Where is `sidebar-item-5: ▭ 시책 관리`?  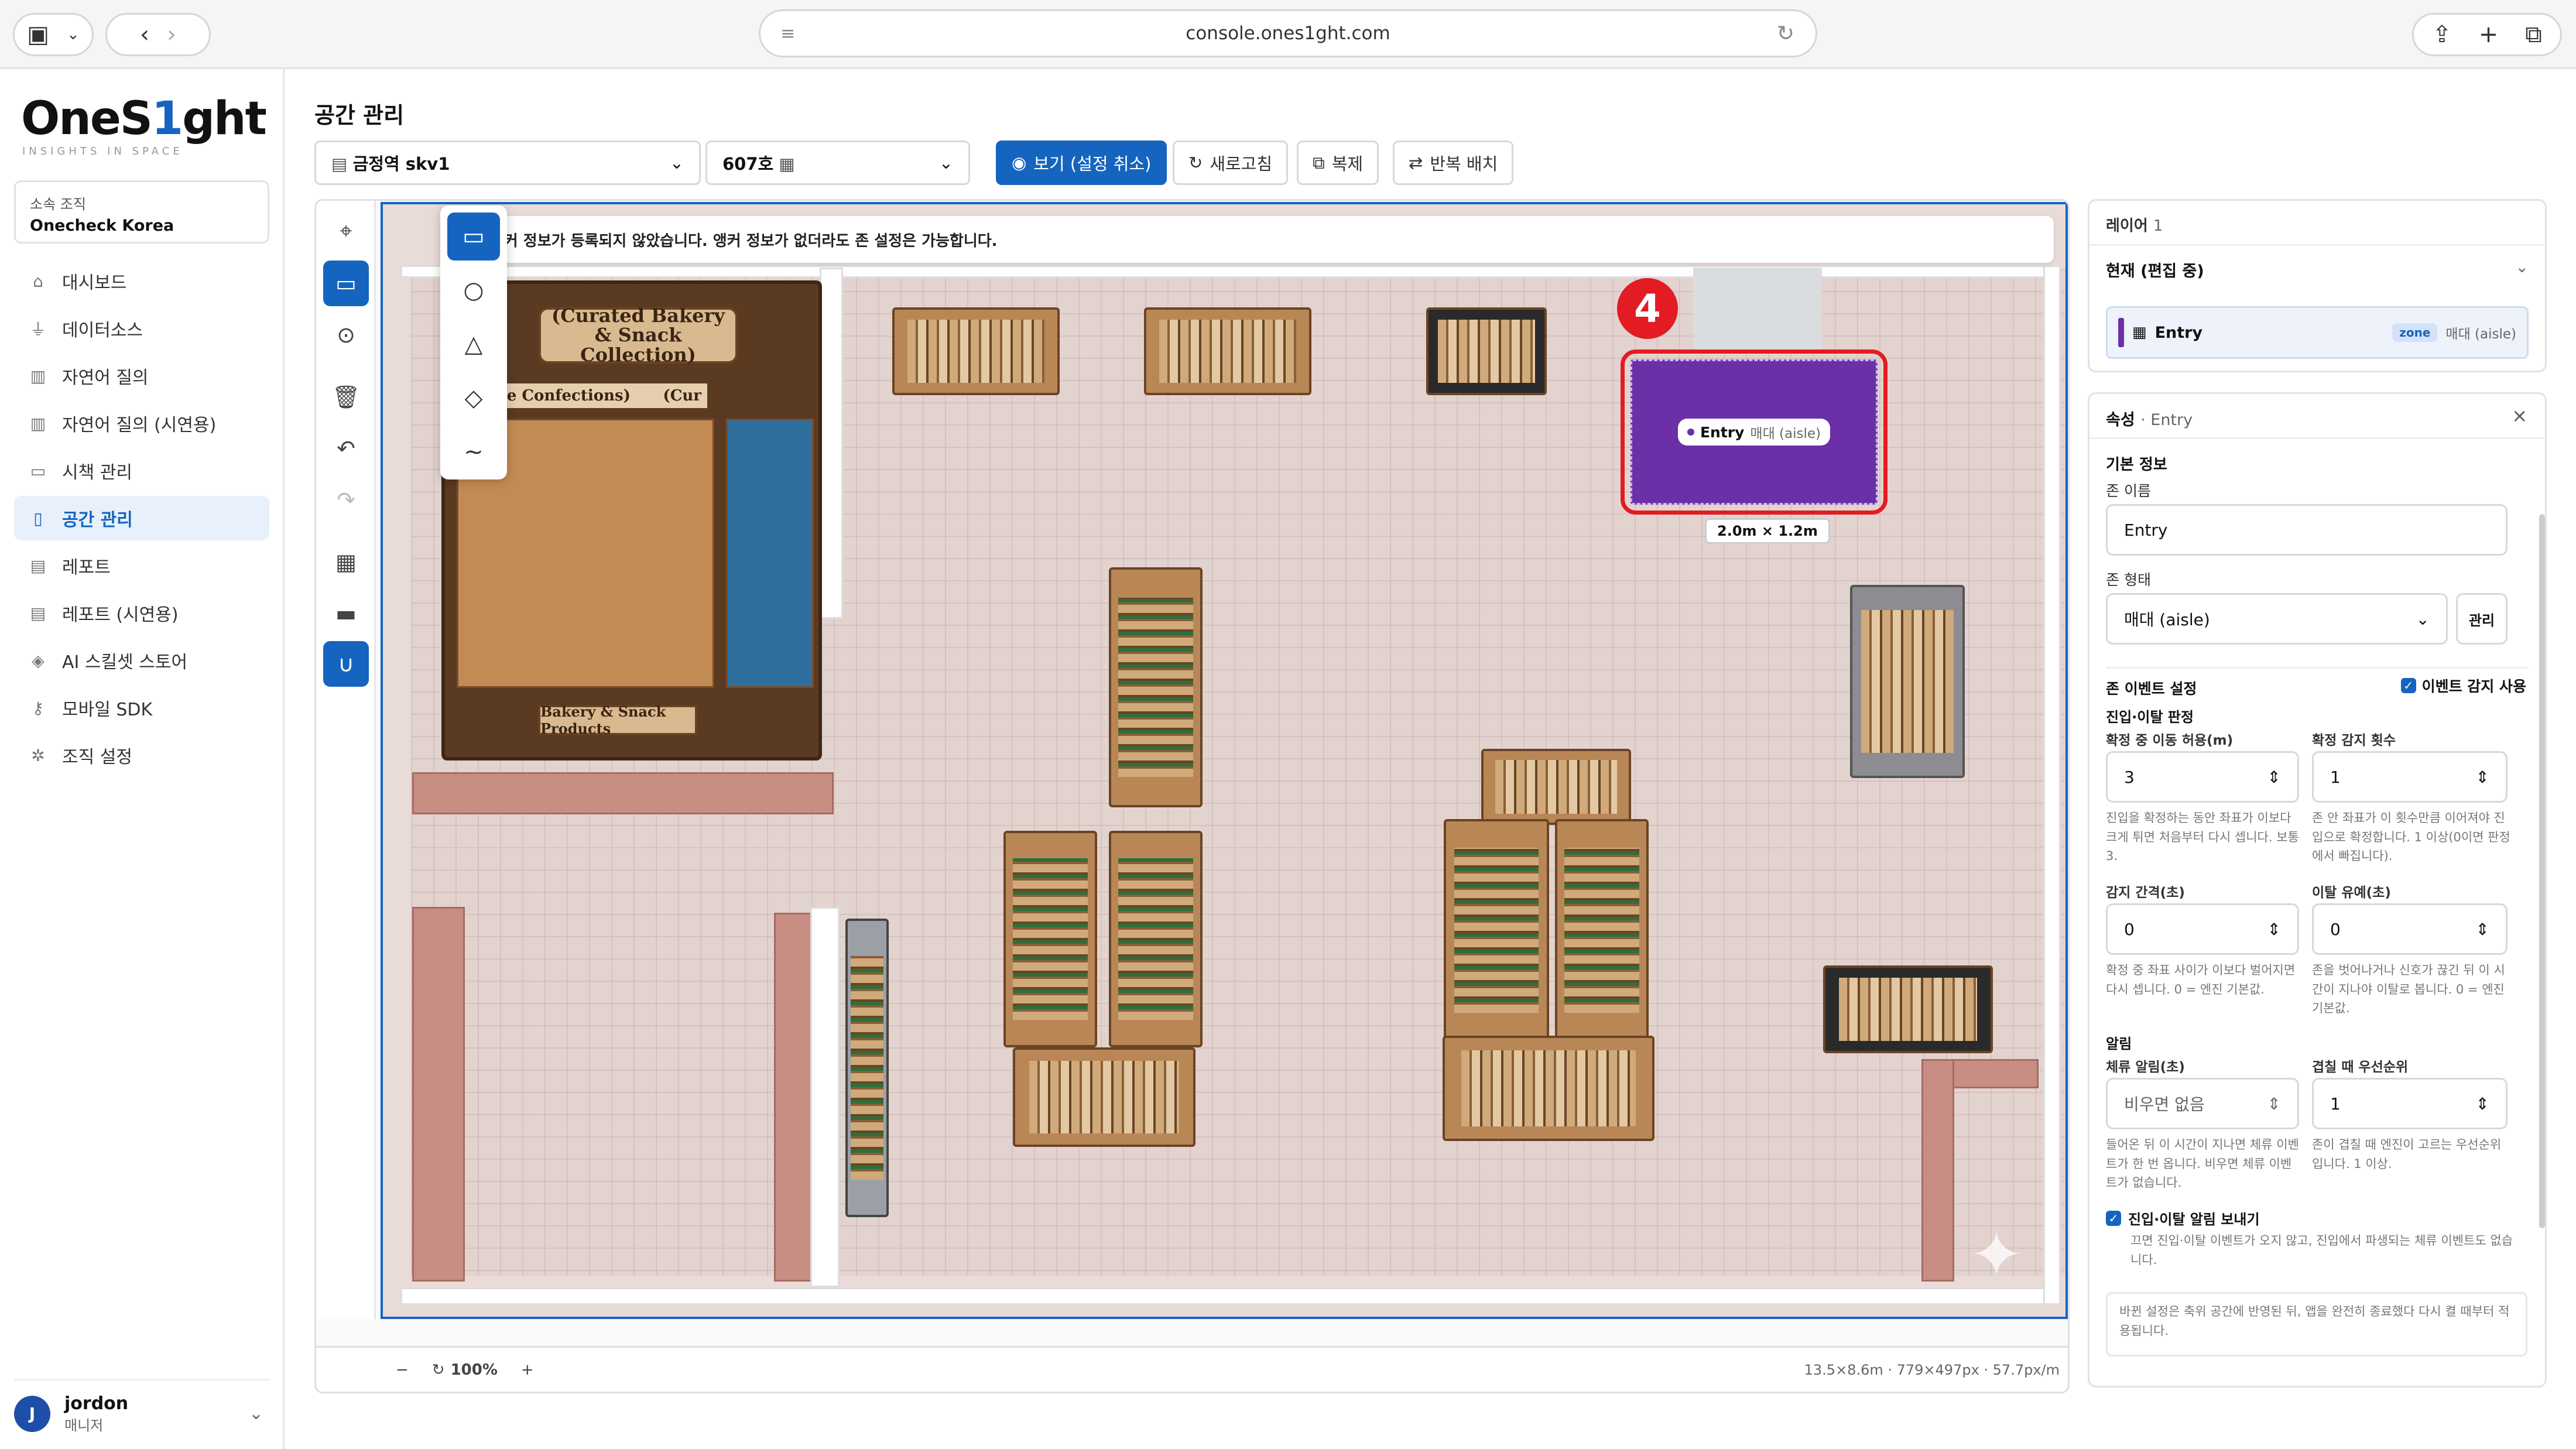
sidebar-item-5: ▭ 시책 관리 is located at coordinates (141, 470).